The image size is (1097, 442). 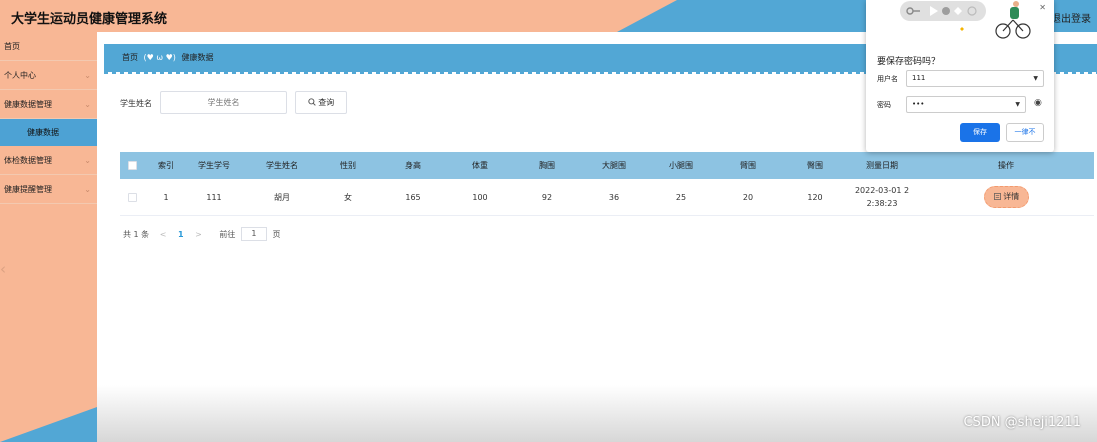 I want to click on detail-button: 详情, so click(x=1006, y=197).